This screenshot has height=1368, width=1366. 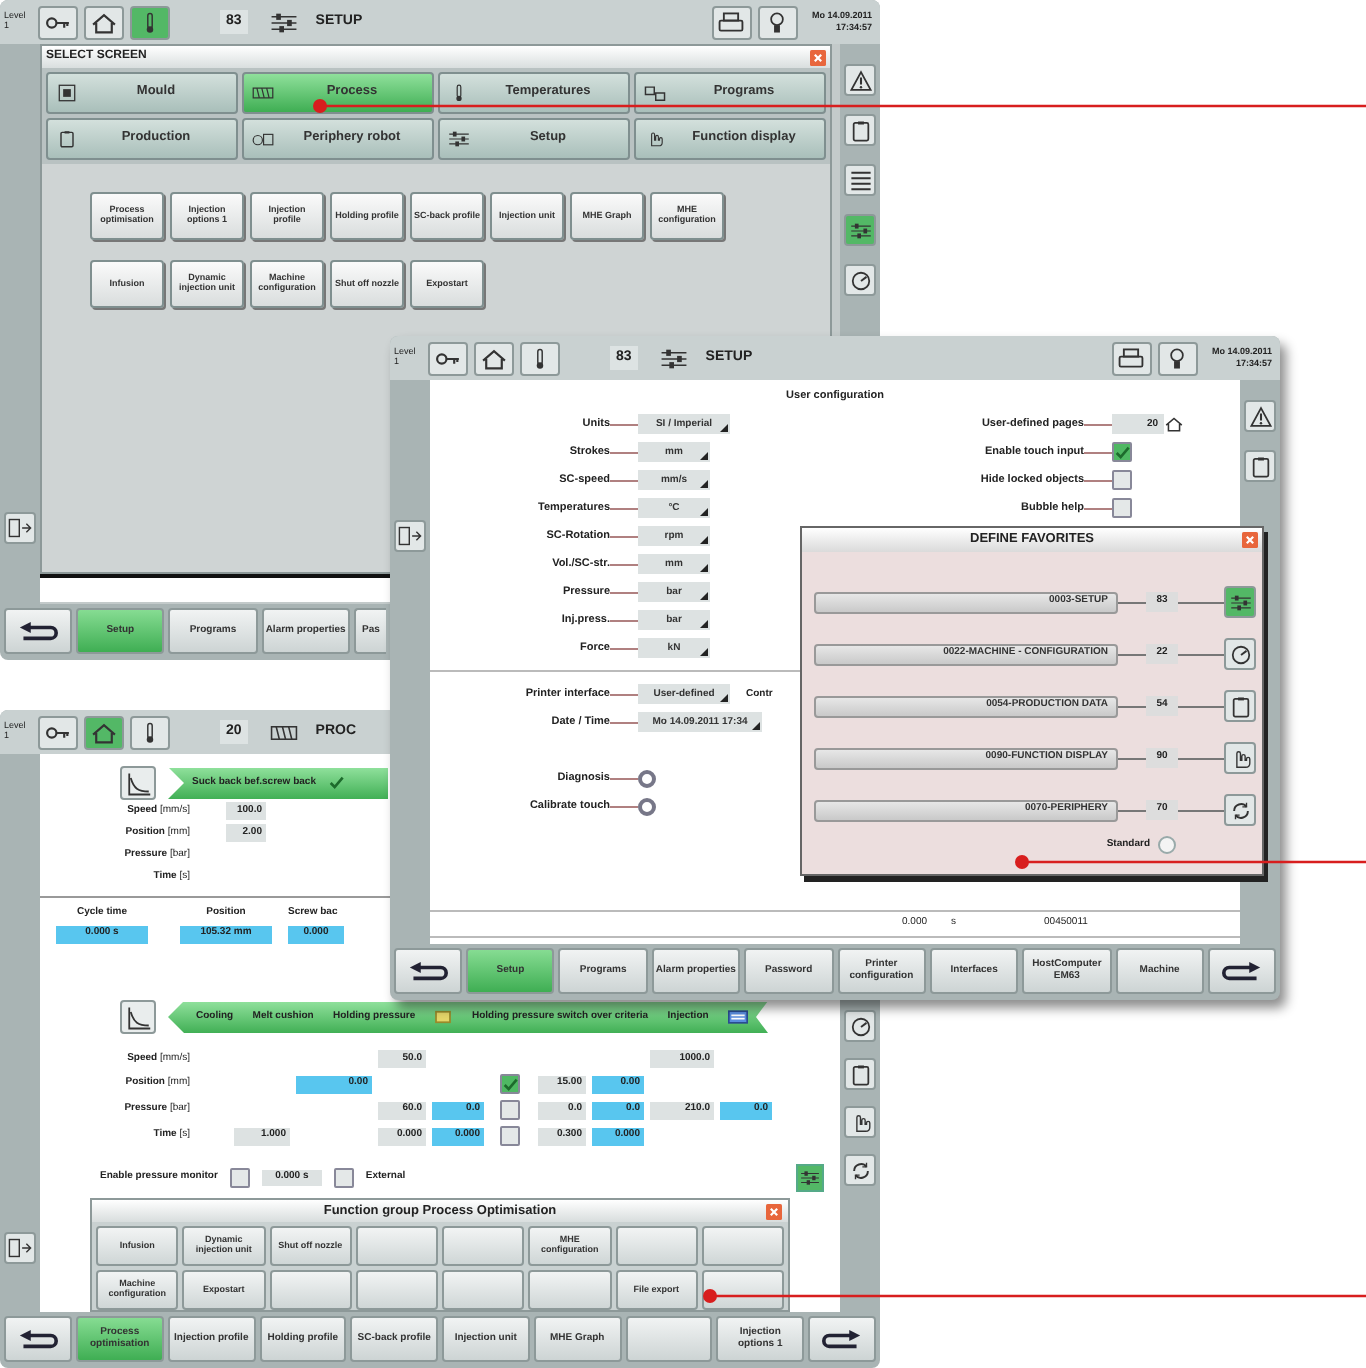 What do you see at coordinates (67, 93) in the screenshot?
I see `square-icon` at bounding box center [67, 93].